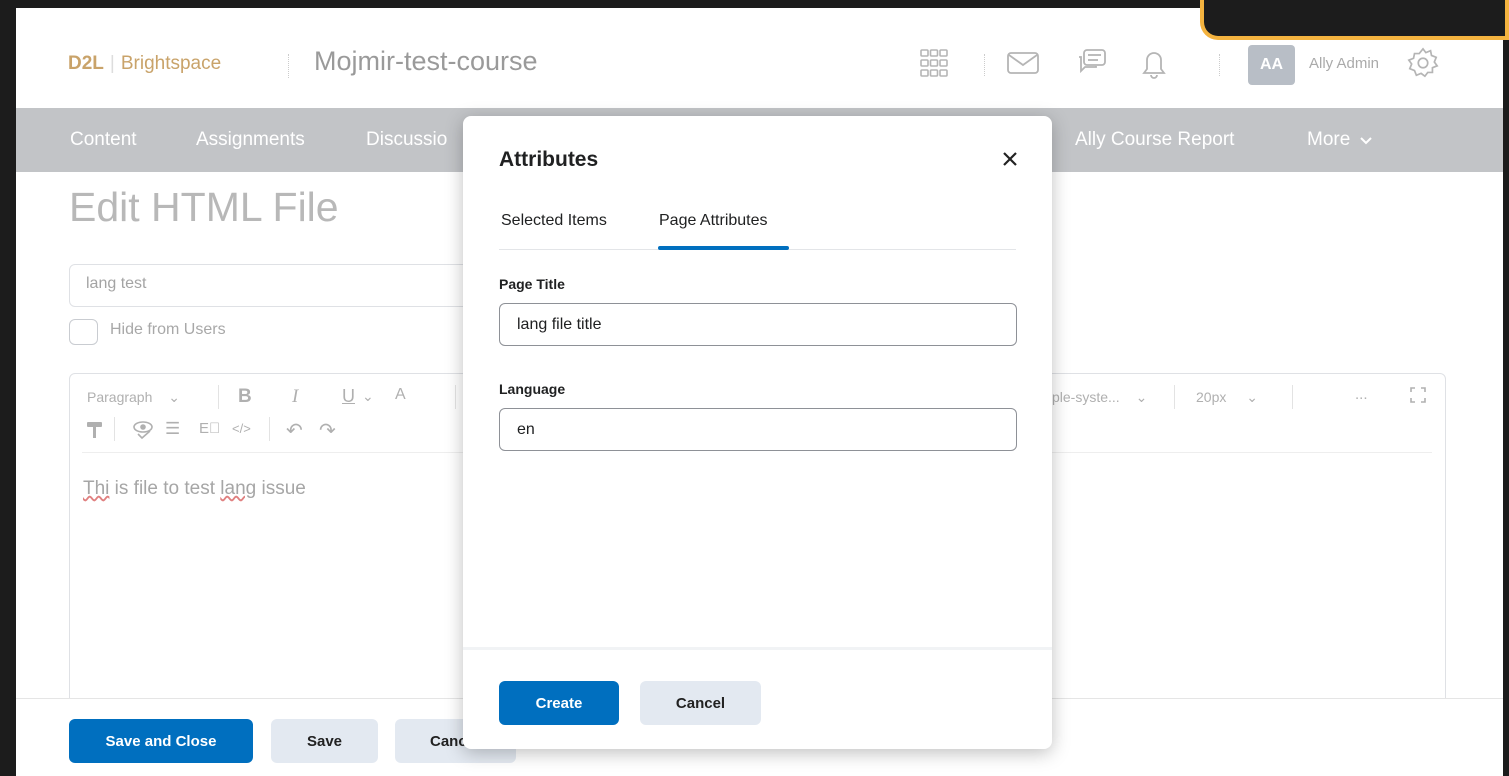  Describe the element at coordinates (758, 324) in the screenshot. I see `page-title-input` at that location.